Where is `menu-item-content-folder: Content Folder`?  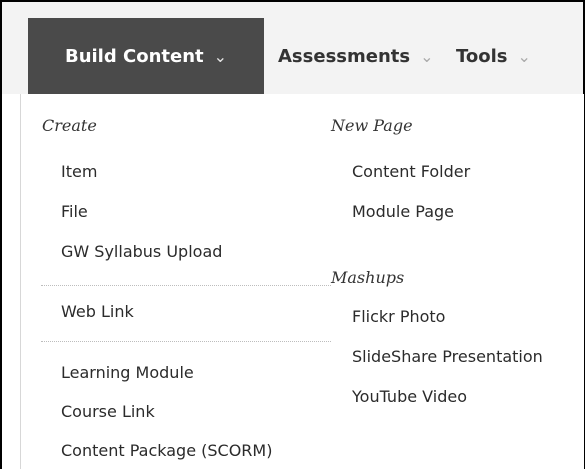
menu-item-content-folder: Content Folder is located at coordinates (411, 171).